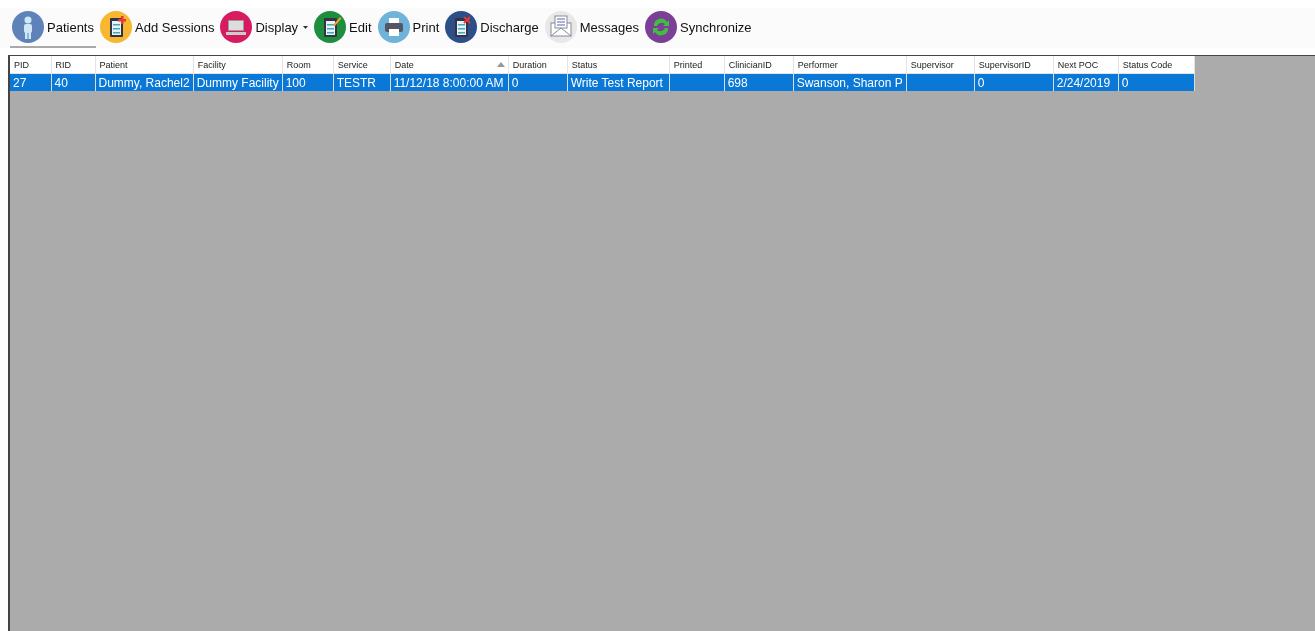 The width and height of the screenshot is (1315, 631). I want to click on toolbar-button: Messages, so click(592, 28).